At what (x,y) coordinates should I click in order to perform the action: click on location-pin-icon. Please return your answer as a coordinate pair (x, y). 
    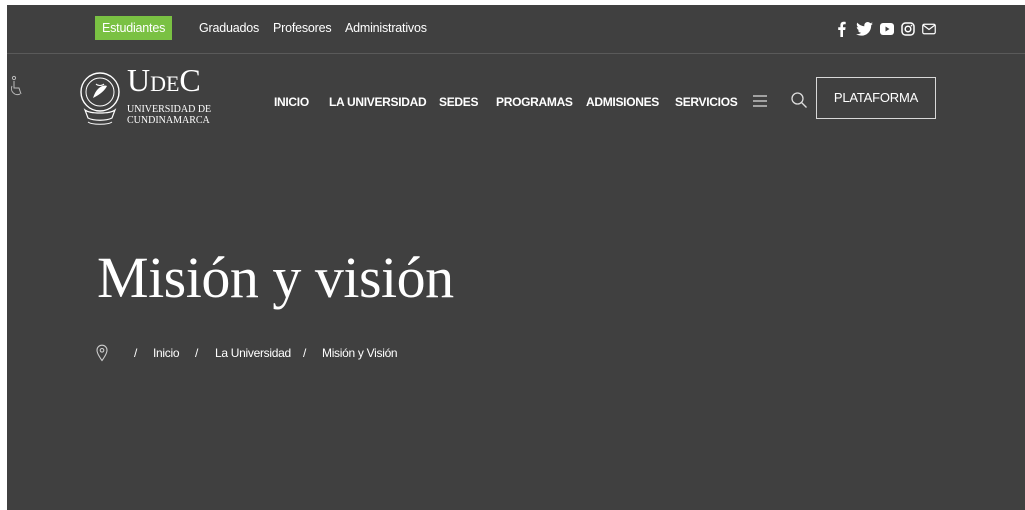
    Looking at the image, I should click on (102, 353).